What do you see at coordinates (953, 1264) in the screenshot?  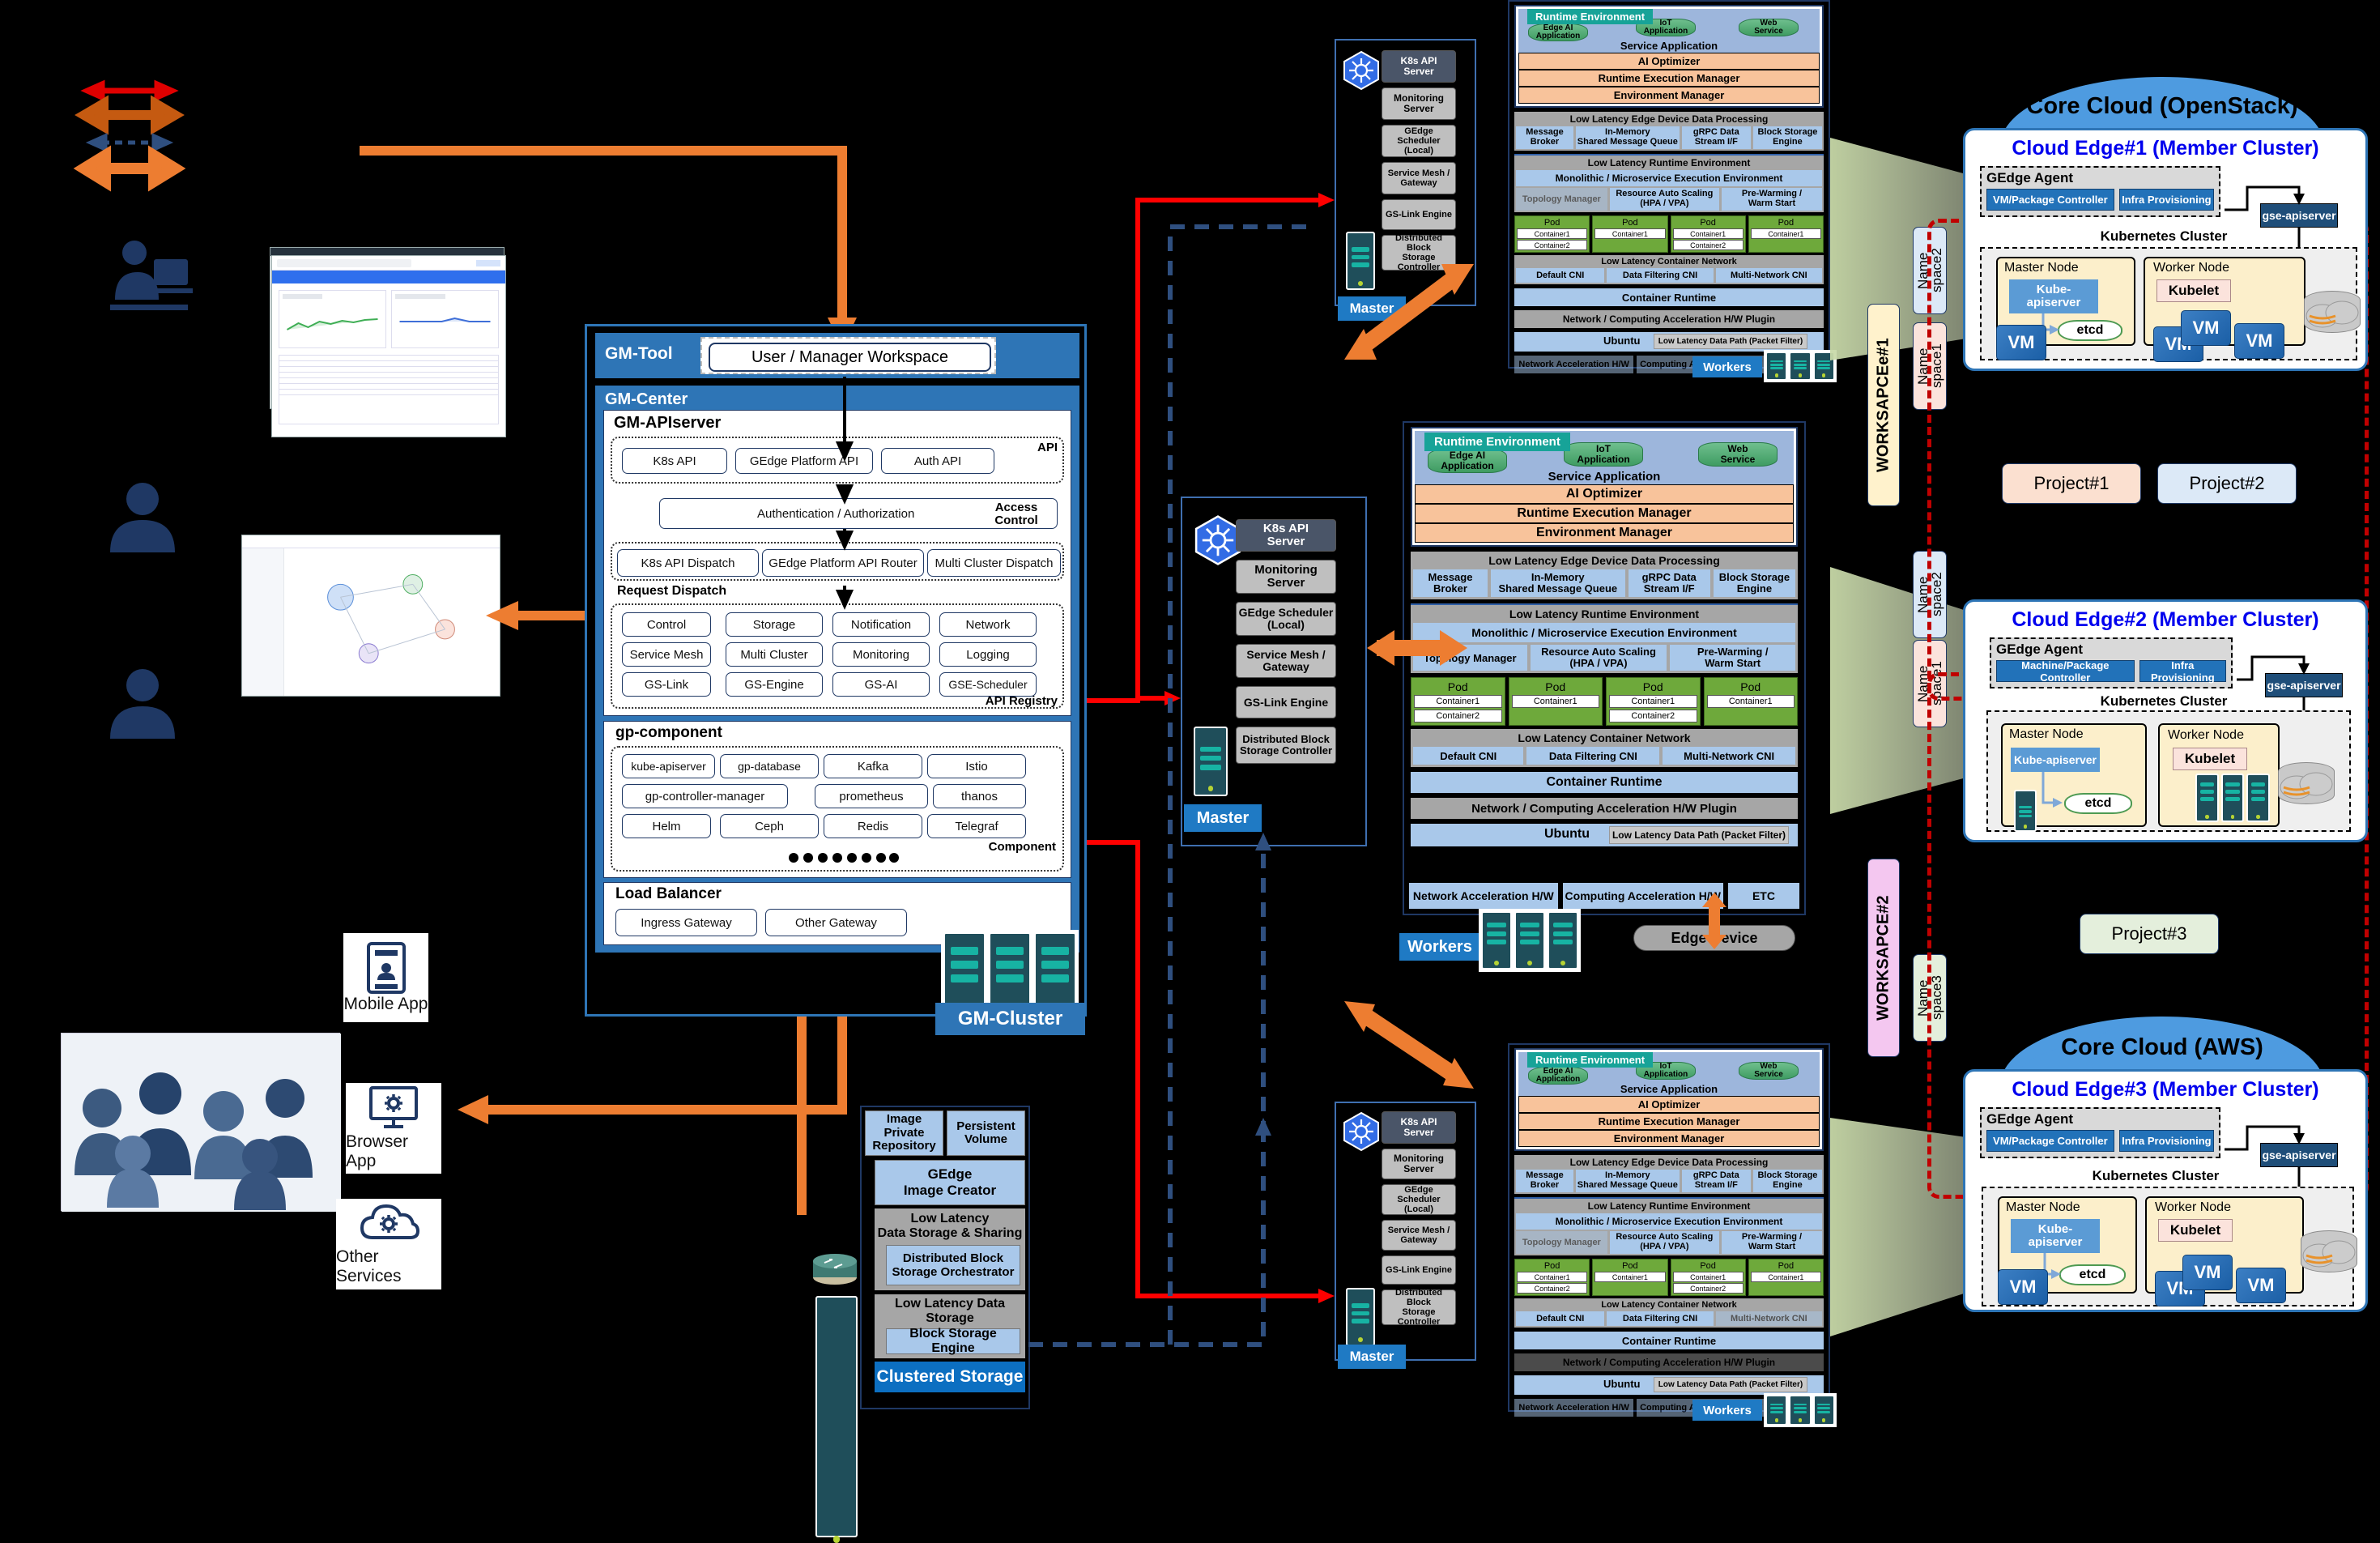 I see `distributed-block-storage-orchestrator: Distributed Block Storage Orchestrator` at bounding box center [953, 1264].